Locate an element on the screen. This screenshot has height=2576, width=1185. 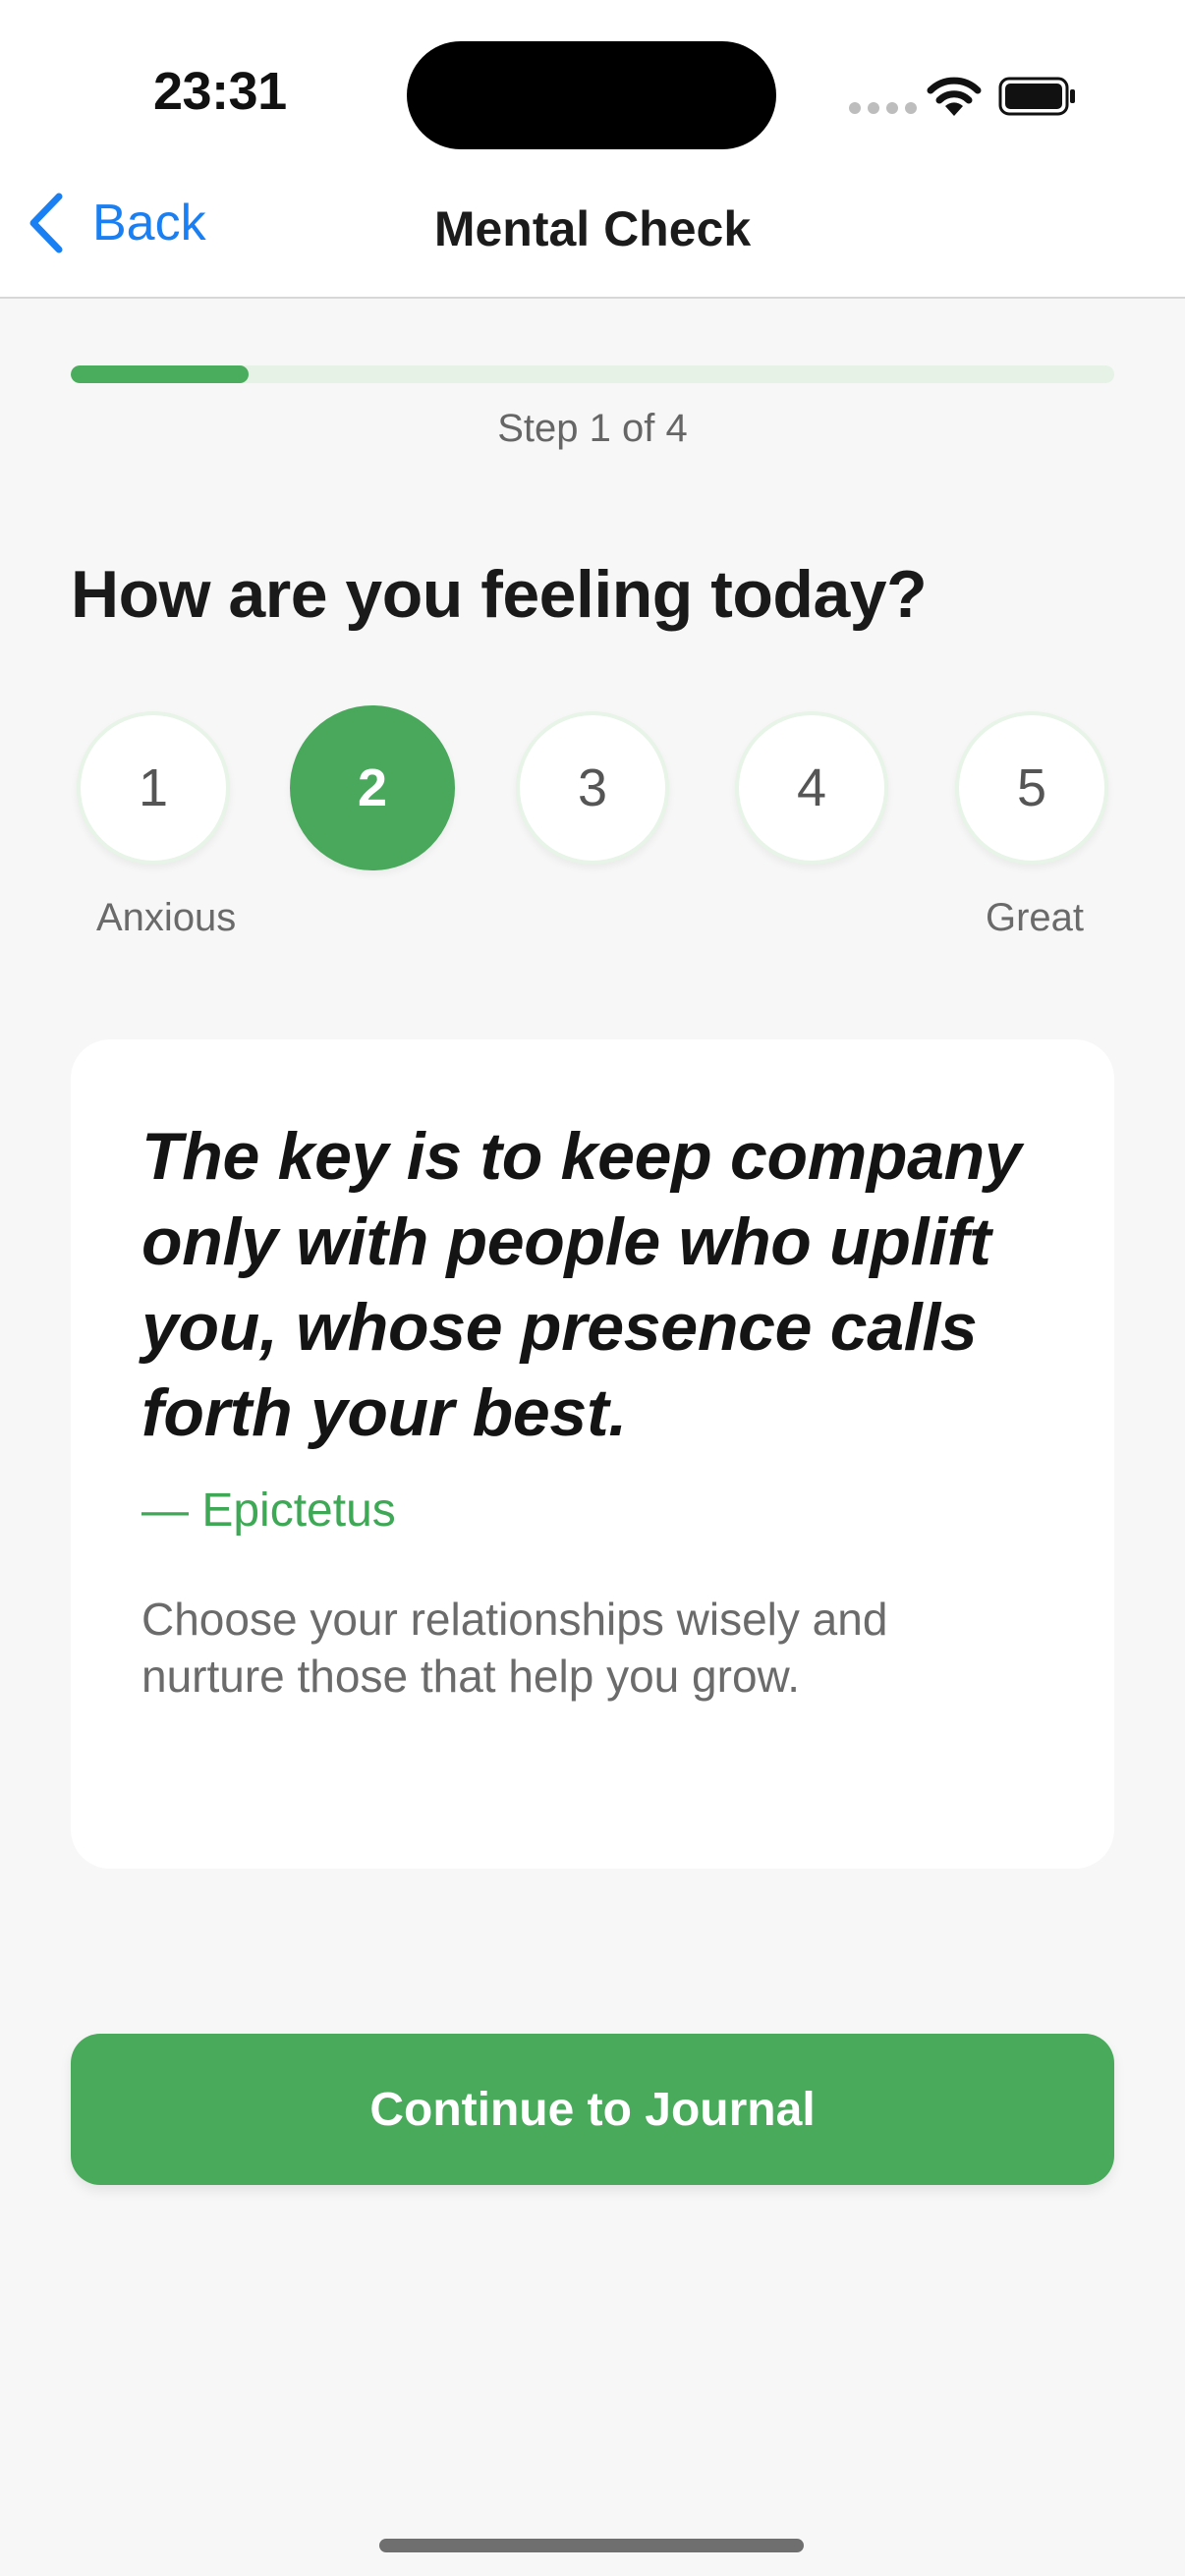
rating-option-2: 2 is located at coordinates (373, 787).